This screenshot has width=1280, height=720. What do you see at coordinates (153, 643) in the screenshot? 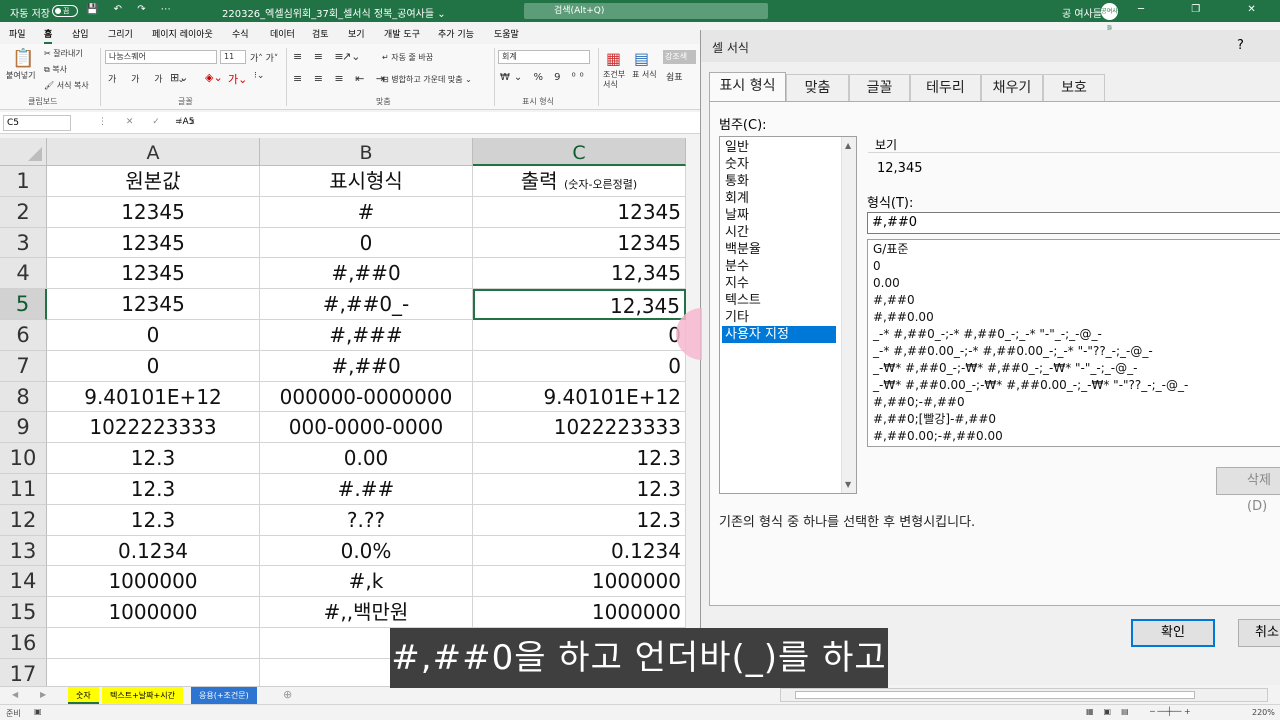
I see `cell-a` at bounding box center [153, 643].